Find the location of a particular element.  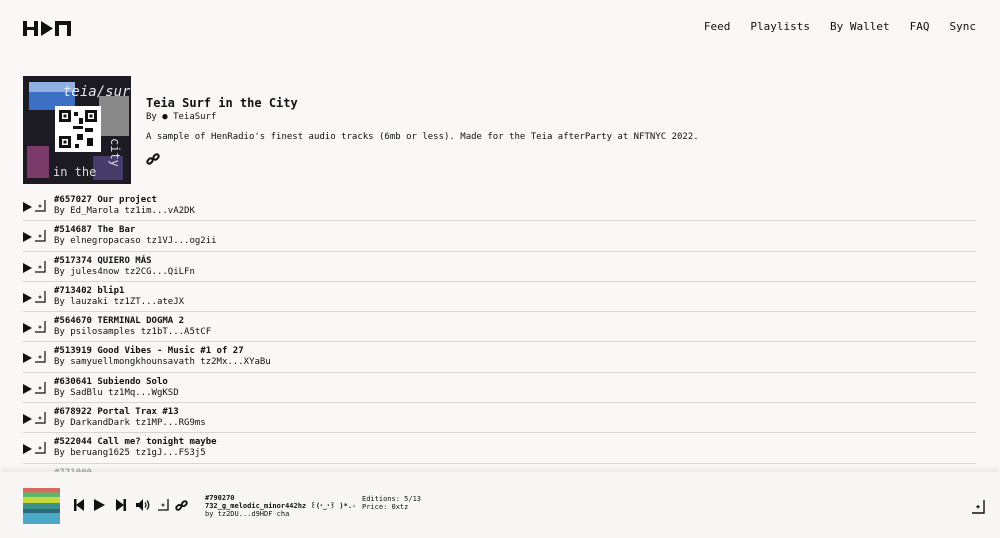

track-title: #713402 blip1 is located at coordinates (89, 291).